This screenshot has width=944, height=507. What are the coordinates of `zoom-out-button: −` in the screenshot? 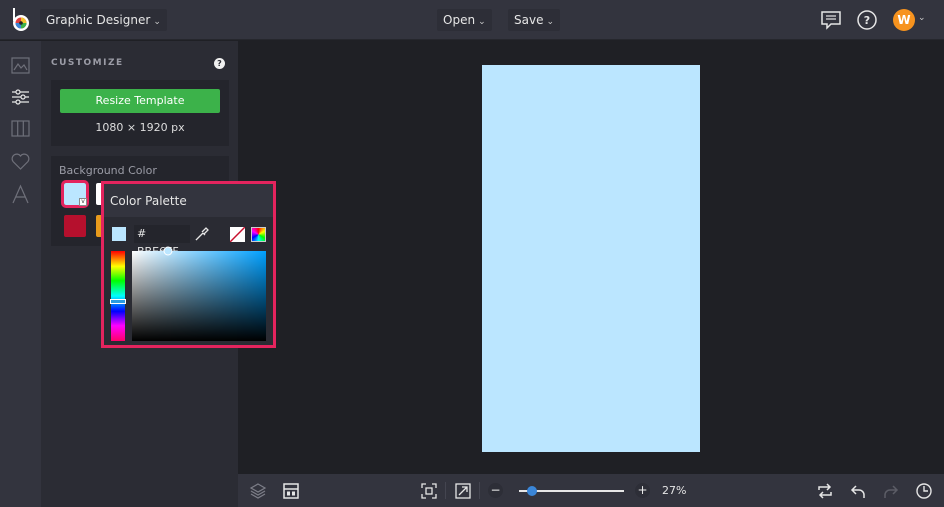 It's located at (495, 490).